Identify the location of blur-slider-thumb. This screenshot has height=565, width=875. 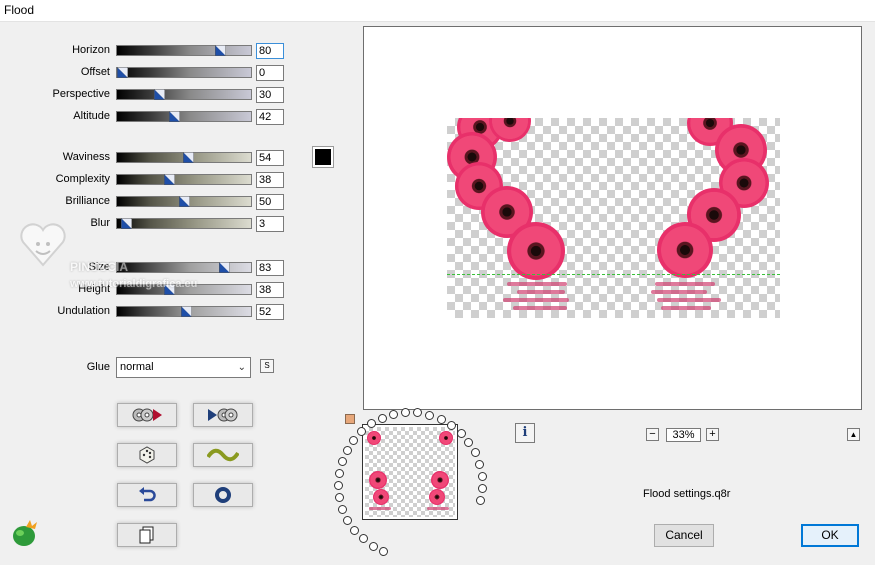
(126, 223).